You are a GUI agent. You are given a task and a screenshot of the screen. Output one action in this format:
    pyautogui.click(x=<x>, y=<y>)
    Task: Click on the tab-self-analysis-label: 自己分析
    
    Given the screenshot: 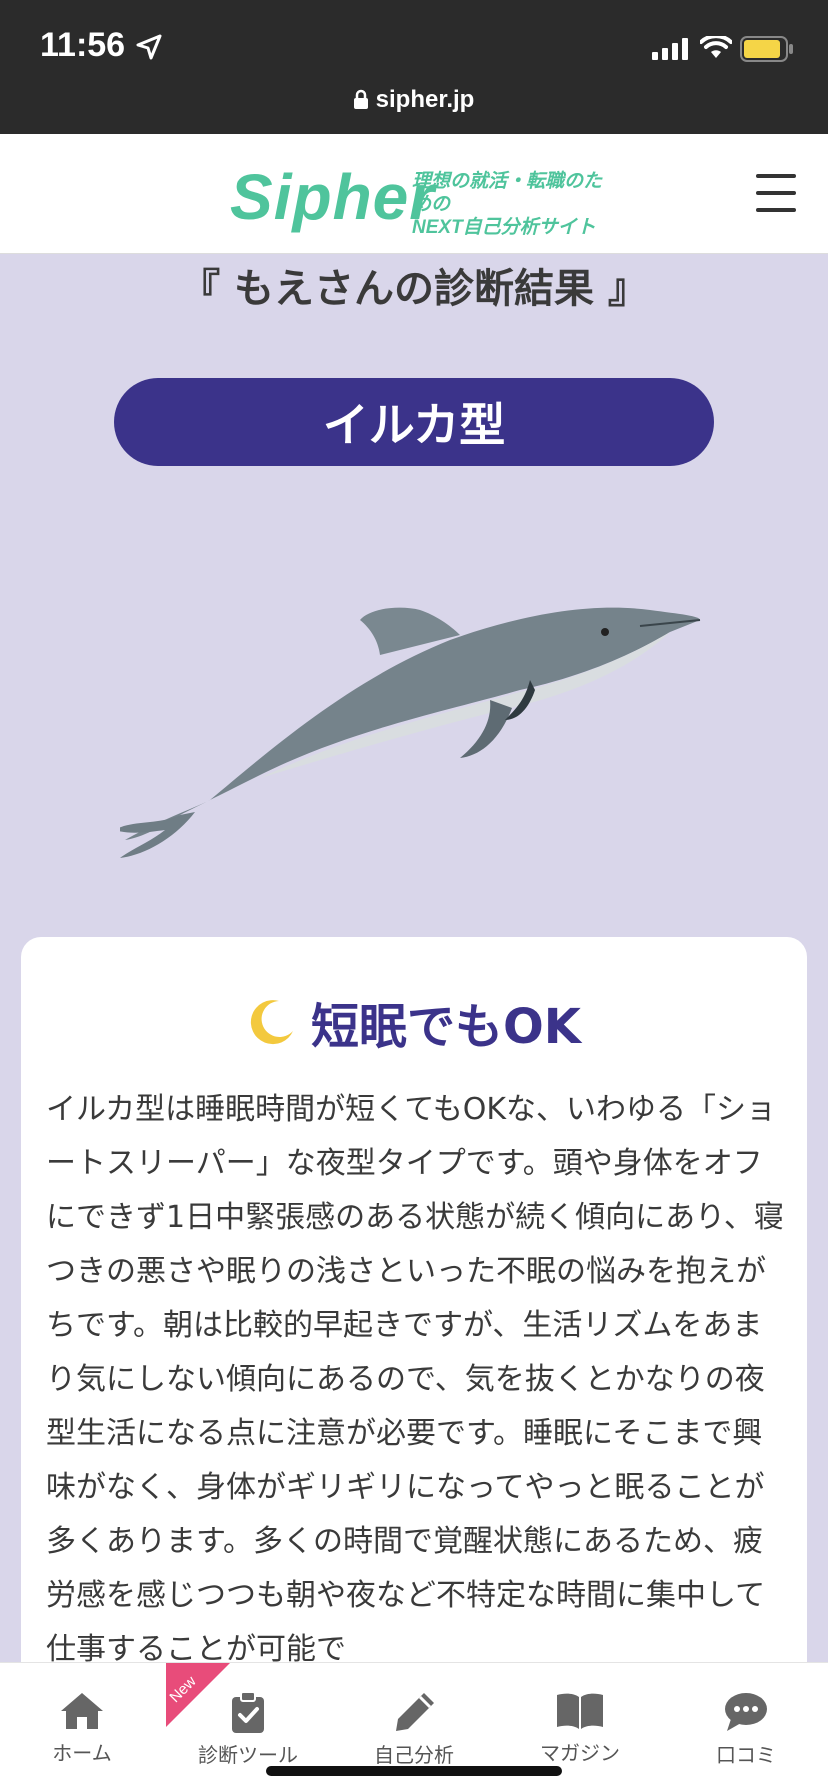 What is the action you would take?
    pyautogui.click(x=414, y=1755)
    